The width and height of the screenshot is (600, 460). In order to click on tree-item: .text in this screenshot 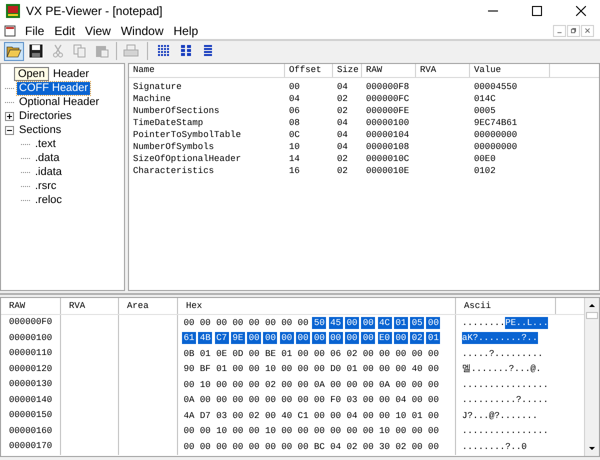, I will do `click(45, 144)`.